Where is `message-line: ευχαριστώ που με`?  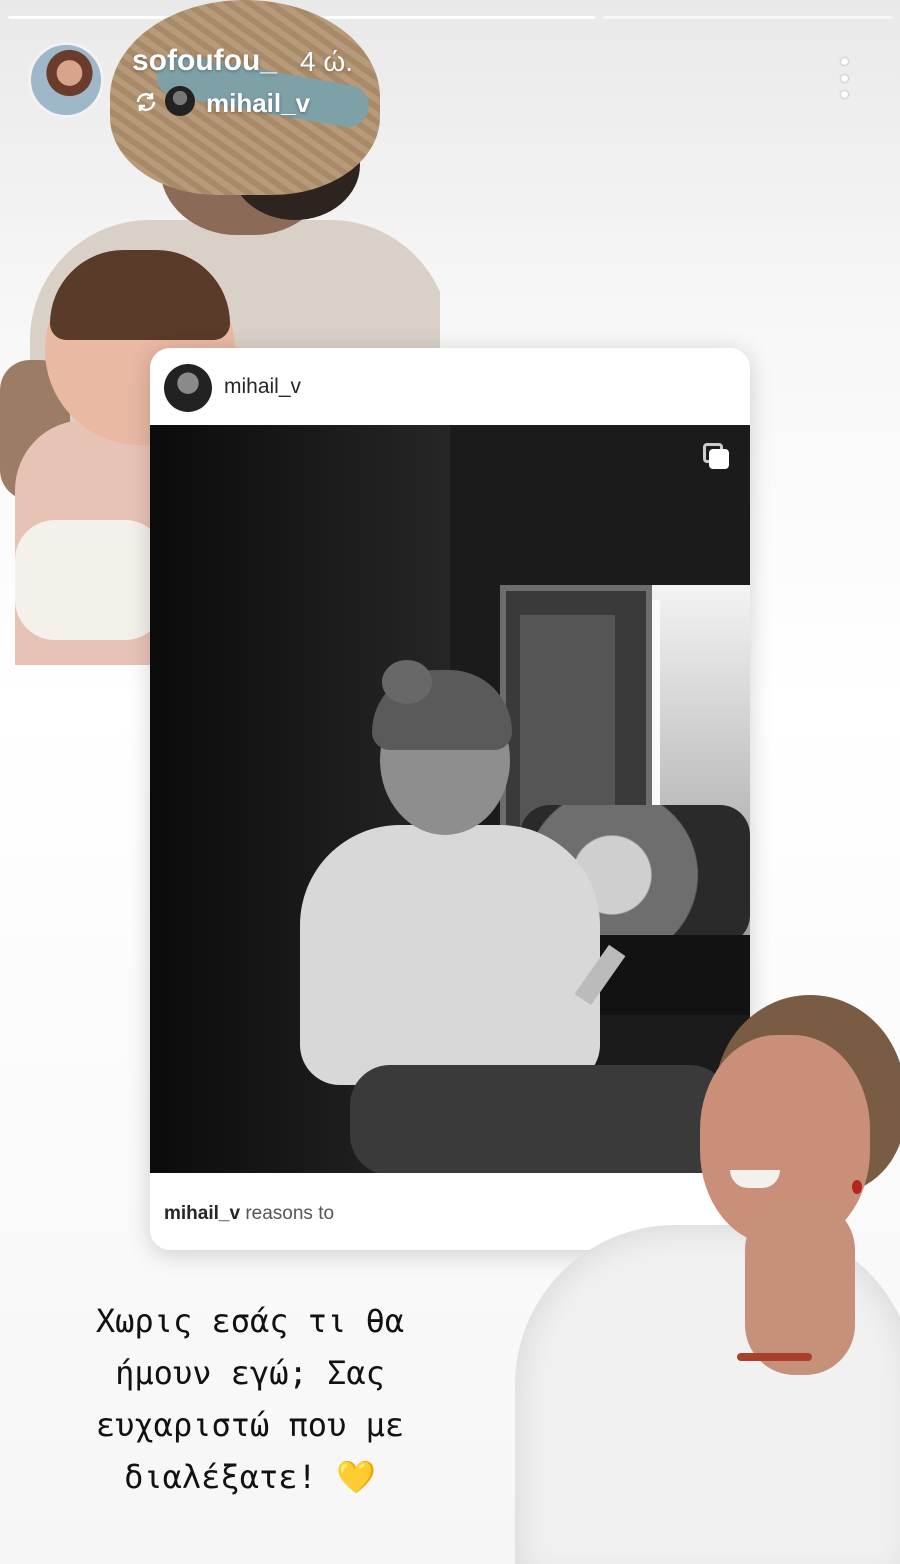
message-line: ευχαριστώ που με is located at coordinates (250, 1425).